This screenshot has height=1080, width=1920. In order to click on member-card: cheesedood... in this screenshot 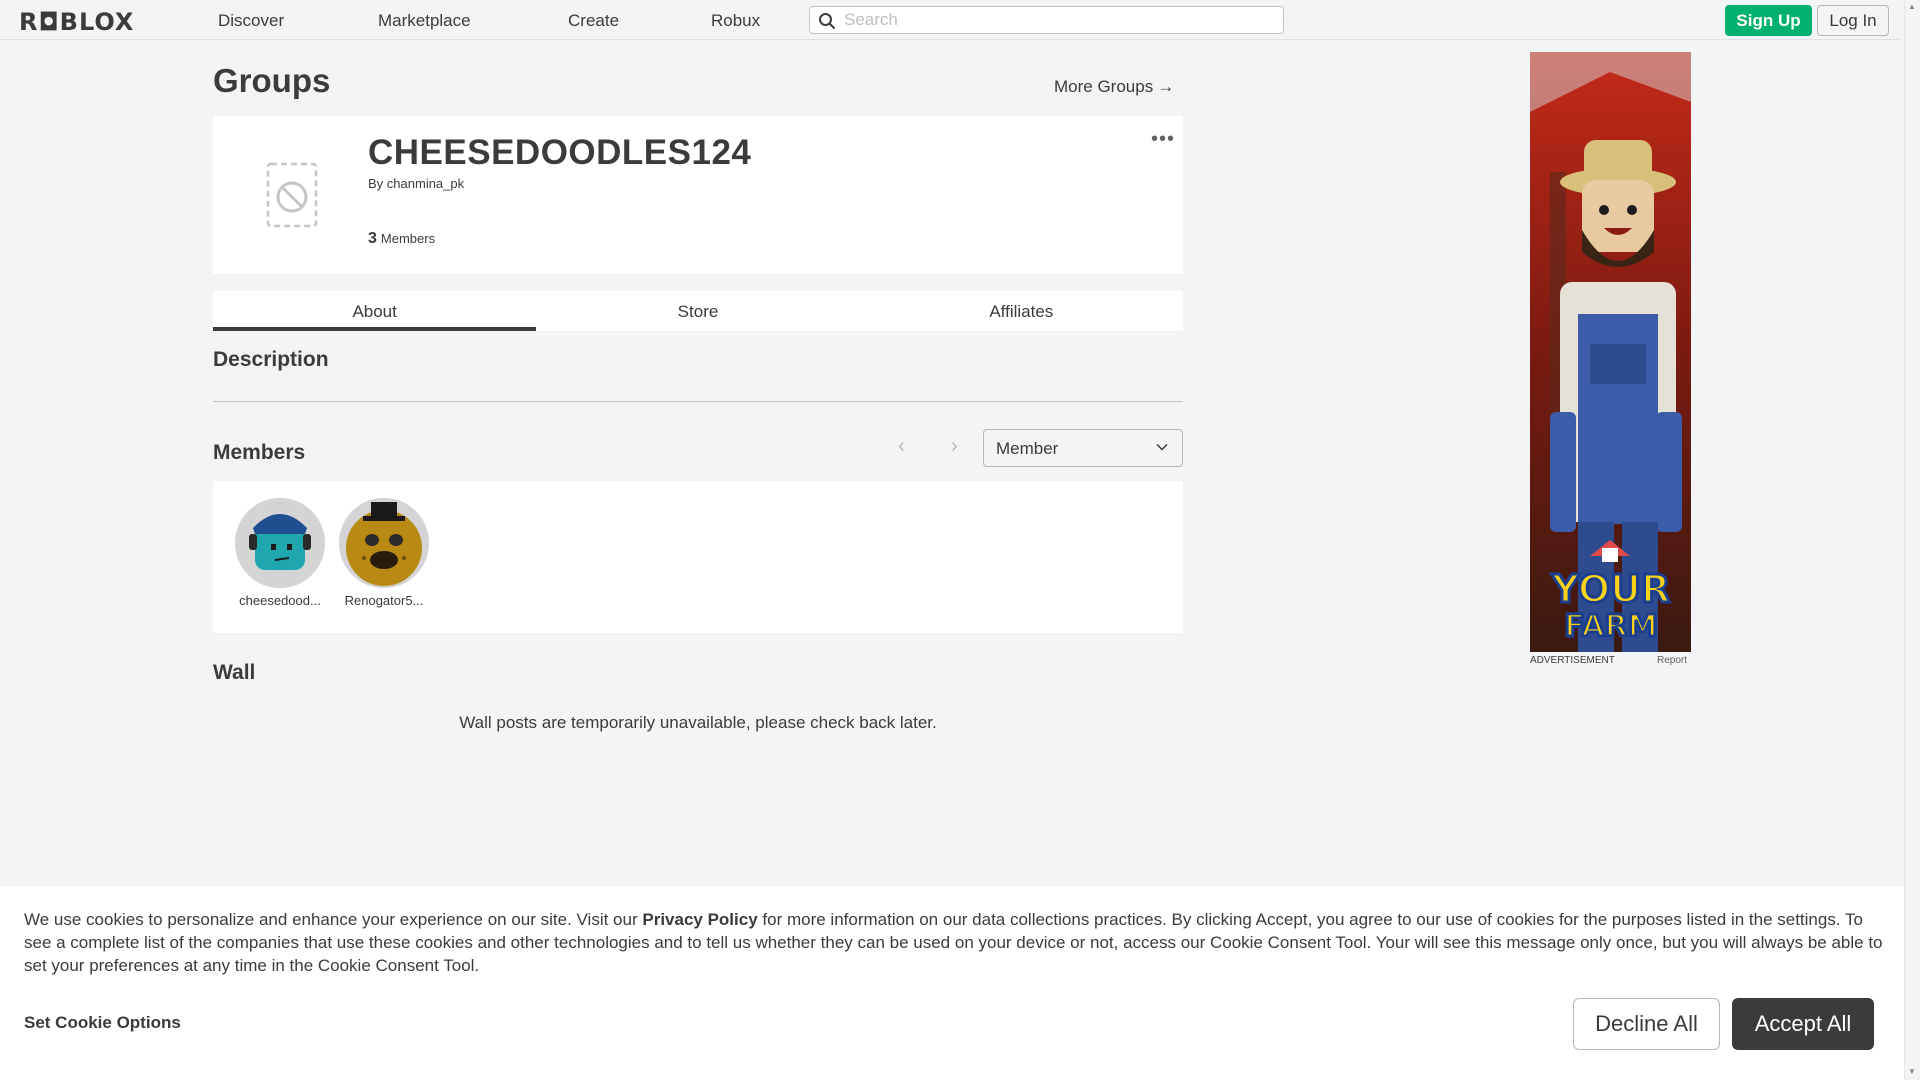, I will do `click(280, 553)`.